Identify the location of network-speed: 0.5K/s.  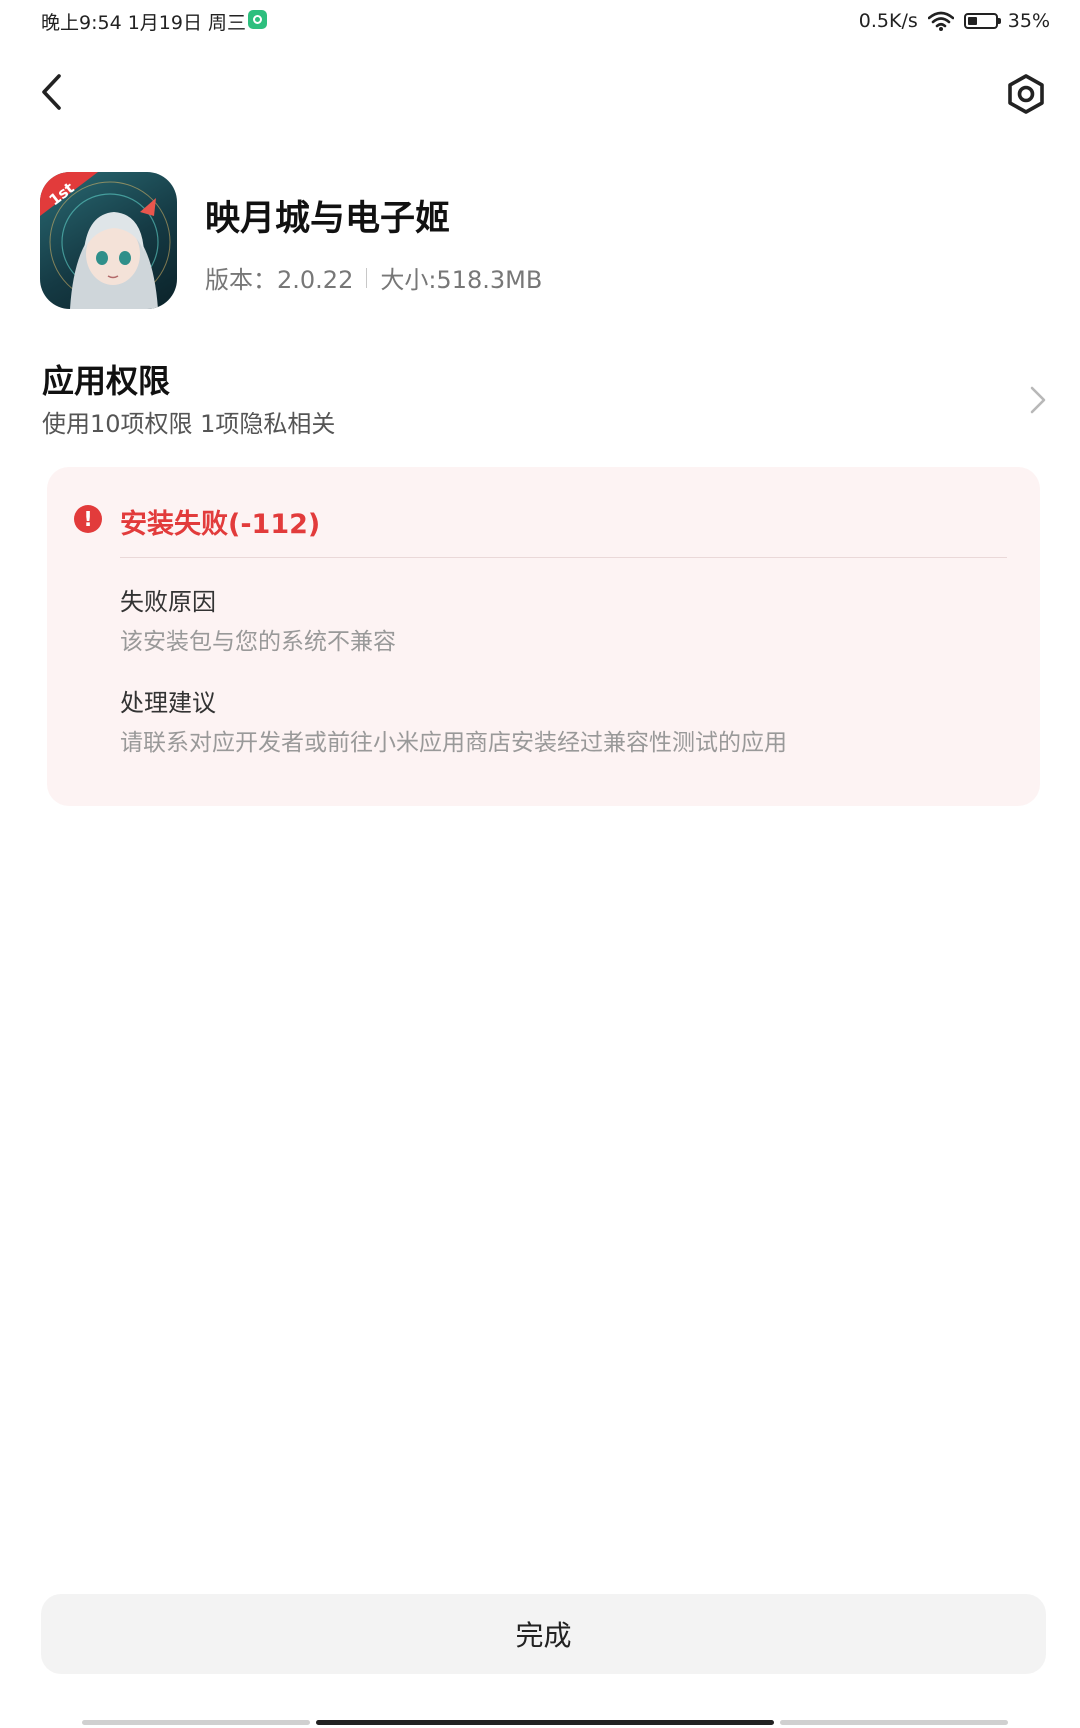
(888, 21).